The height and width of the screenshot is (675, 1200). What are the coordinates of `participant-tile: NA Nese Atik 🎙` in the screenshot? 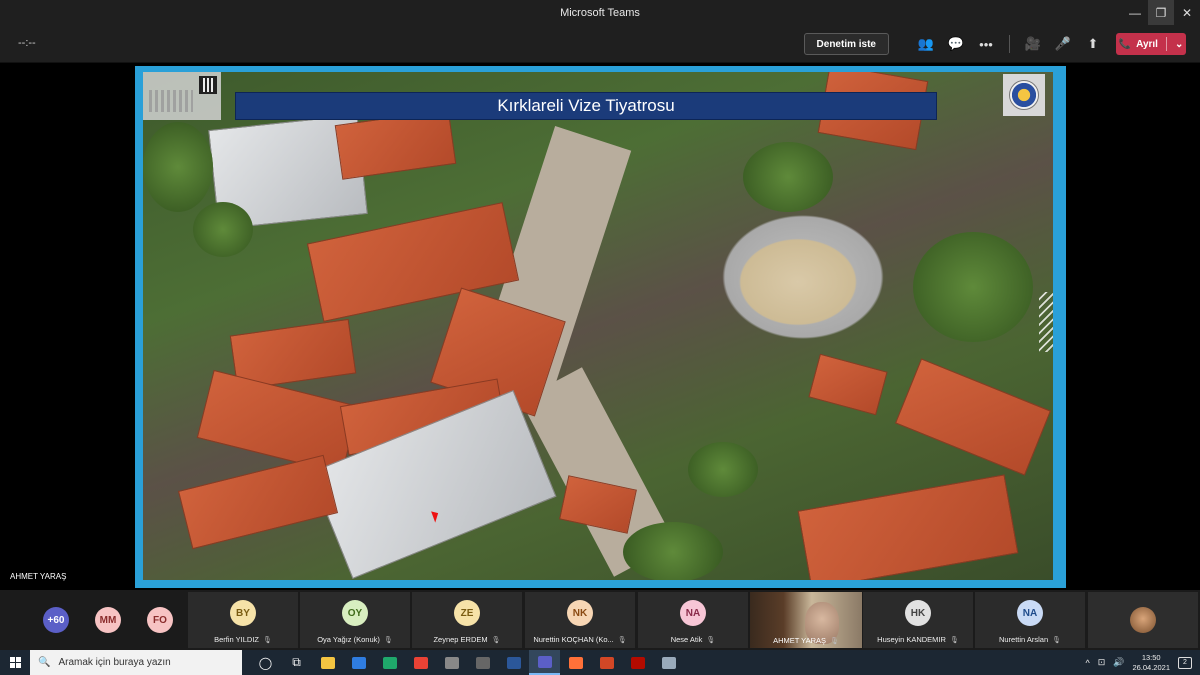 It's located at (693, 620).